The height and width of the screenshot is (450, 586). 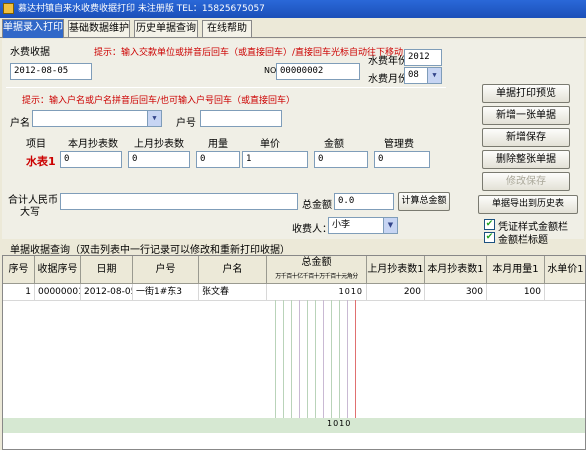 I want to click on huming-select: ▼, so click(x=97, y=118).